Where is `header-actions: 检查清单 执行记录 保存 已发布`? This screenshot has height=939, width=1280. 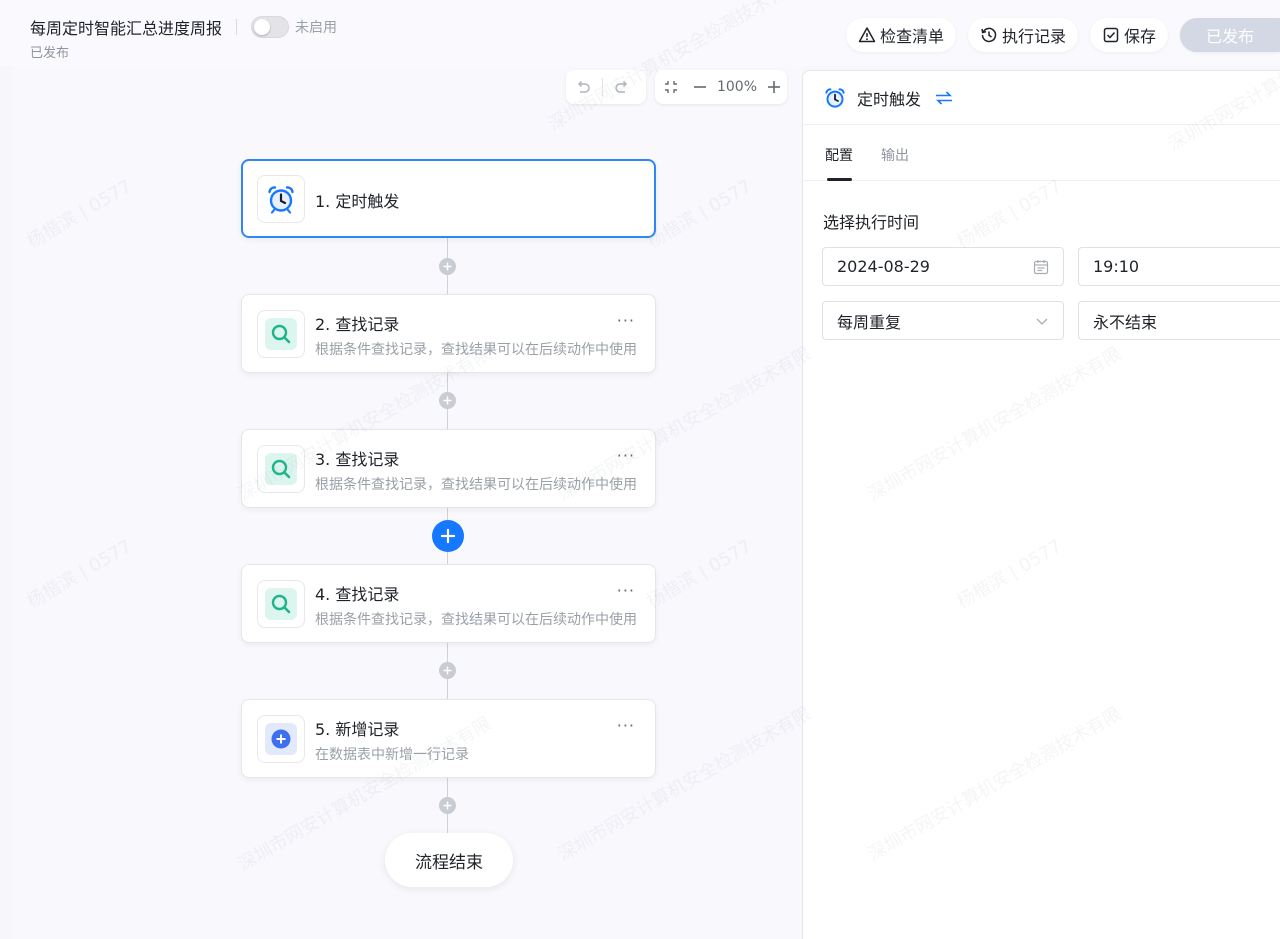 header-actions: 检查清单 执行记录 保存 已发布 is located at coordinates (1062, 35).